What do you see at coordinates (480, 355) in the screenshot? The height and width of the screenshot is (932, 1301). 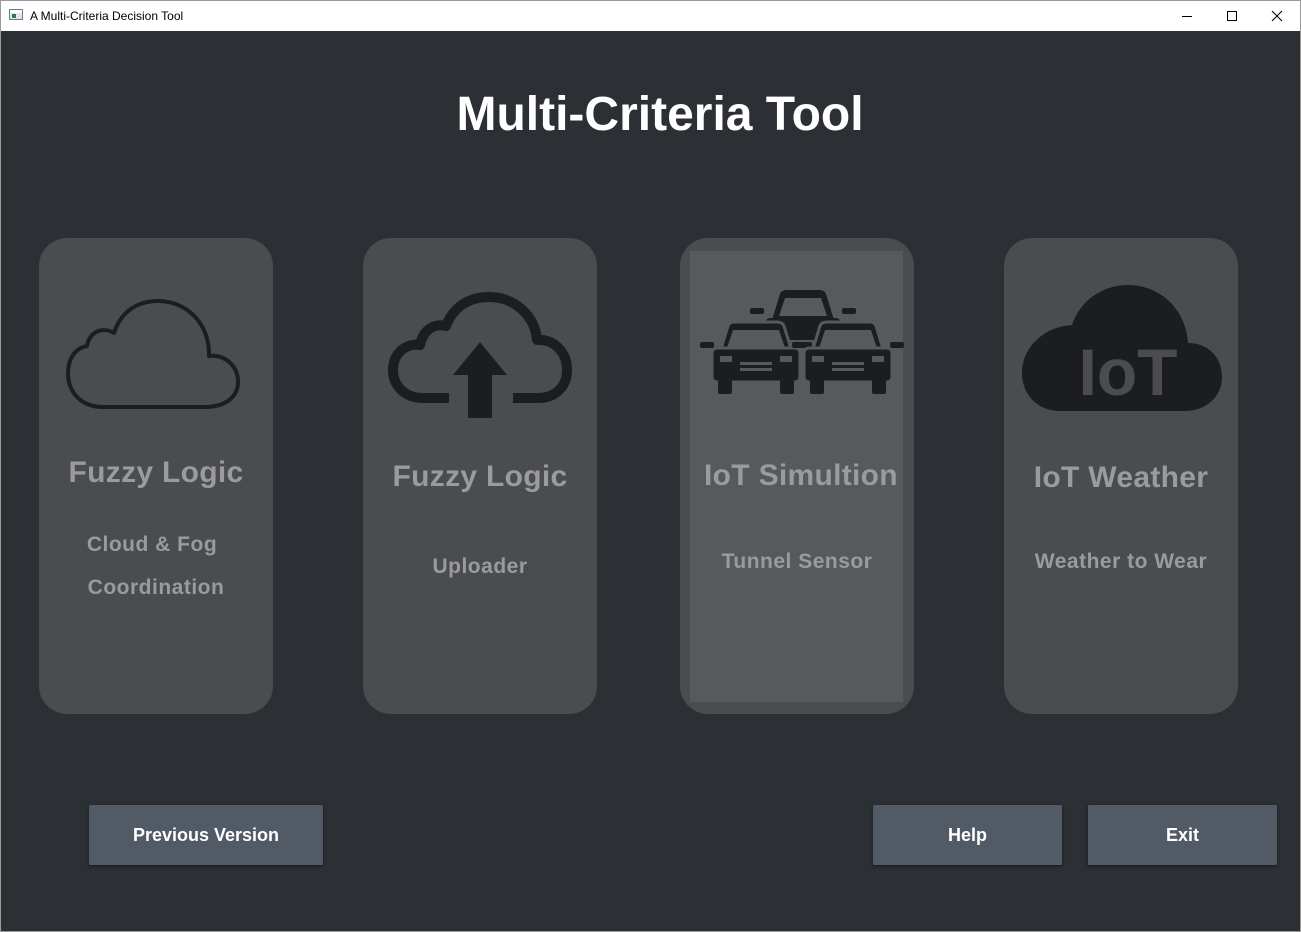 I see `cloud-upload-icon` at bounding box center [480, 355].